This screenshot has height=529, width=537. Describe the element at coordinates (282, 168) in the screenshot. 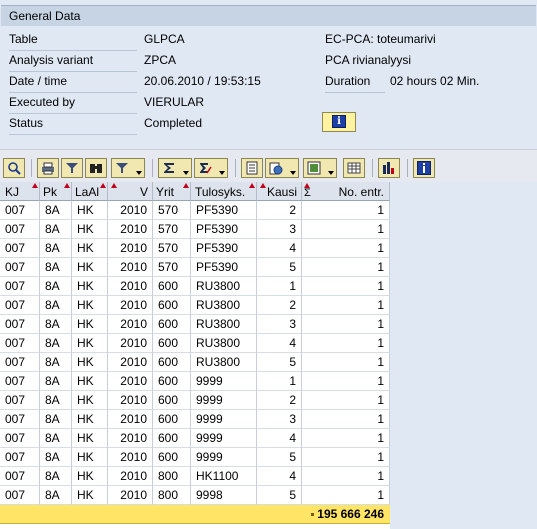

I see `export-button` at that location.